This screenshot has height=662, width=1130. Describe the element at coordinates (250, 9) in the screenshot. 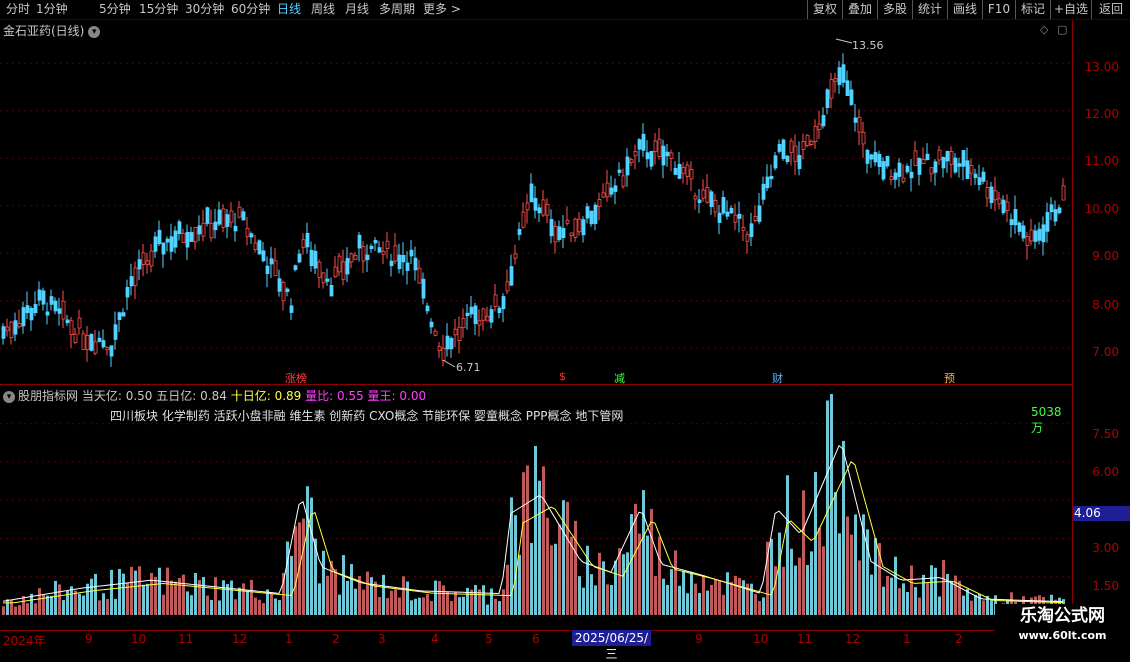

I see `period-60min: 60分钟` at that location.